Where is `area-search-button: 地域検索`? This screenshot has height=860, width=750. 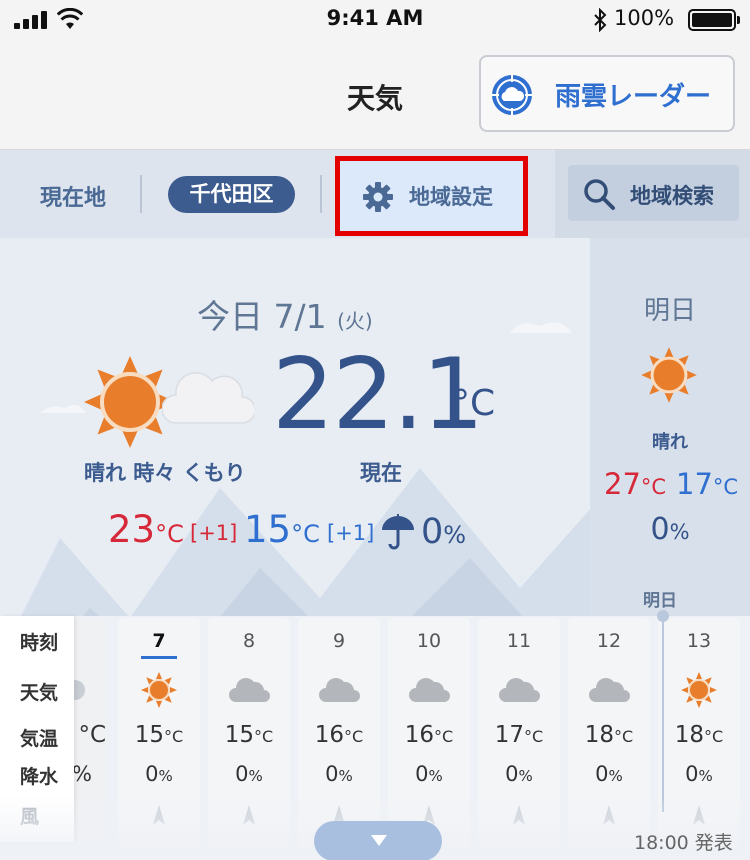
area-search-button: 地域検索 is located at coordinates (653, 193).